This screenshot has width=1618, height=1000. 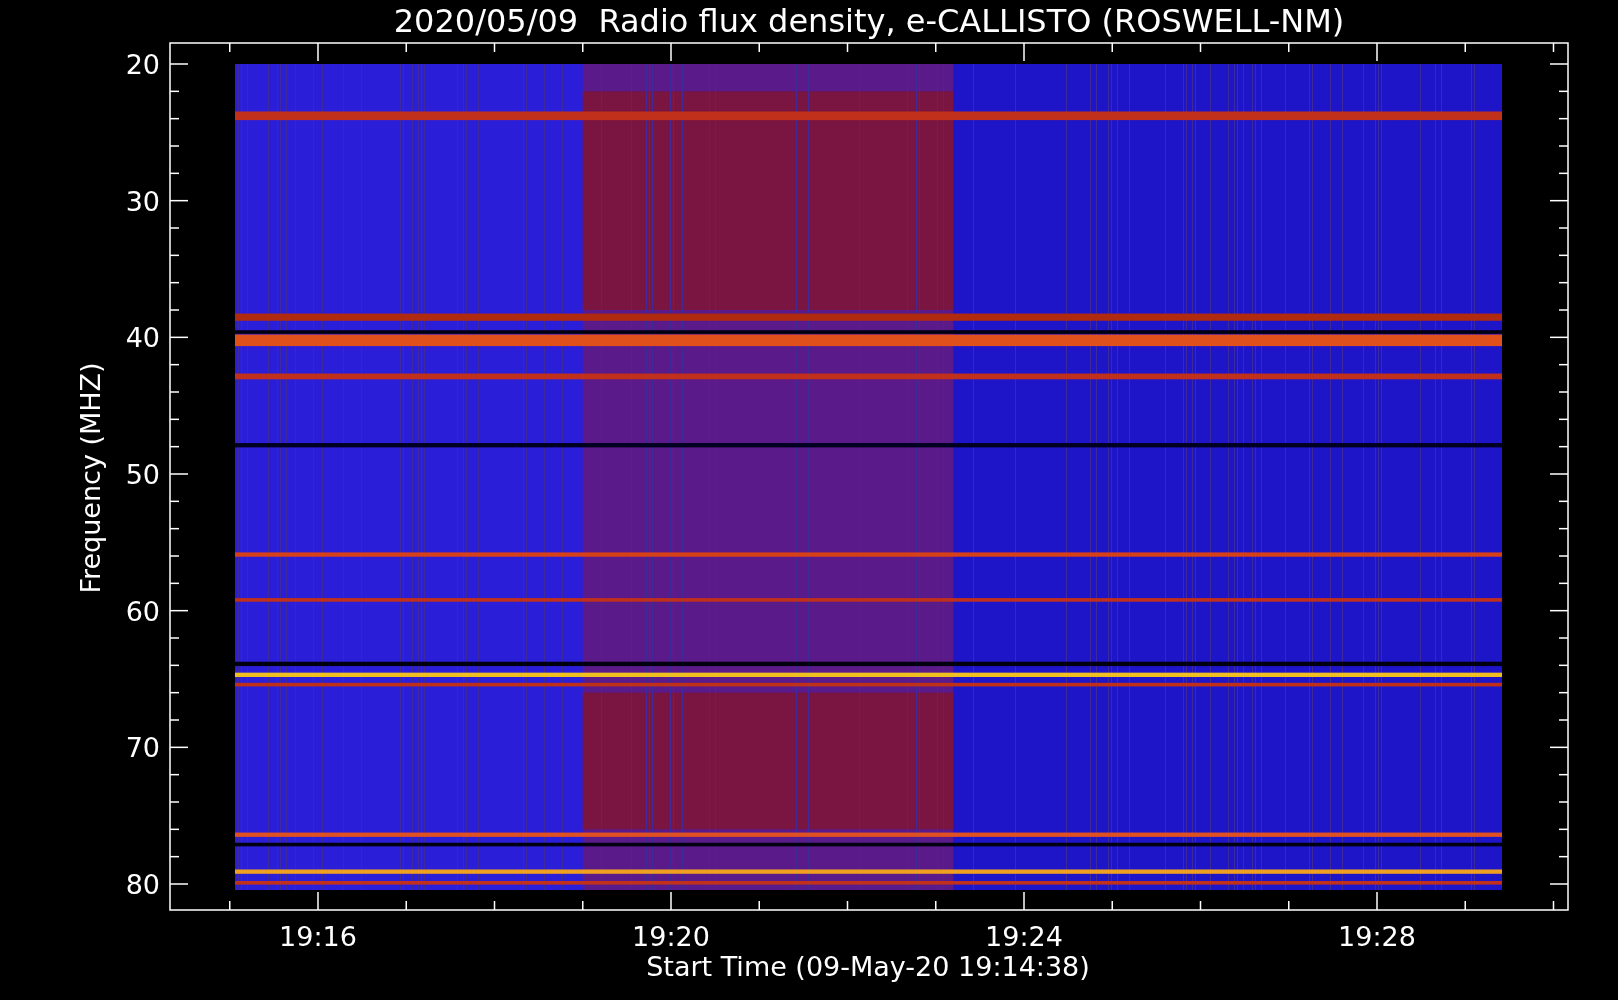 What do you see at coordinates (90, 478) in the screenshot?
I see `y-axis-label: Frequency (MHZ)` at bounding box center [90, 478].